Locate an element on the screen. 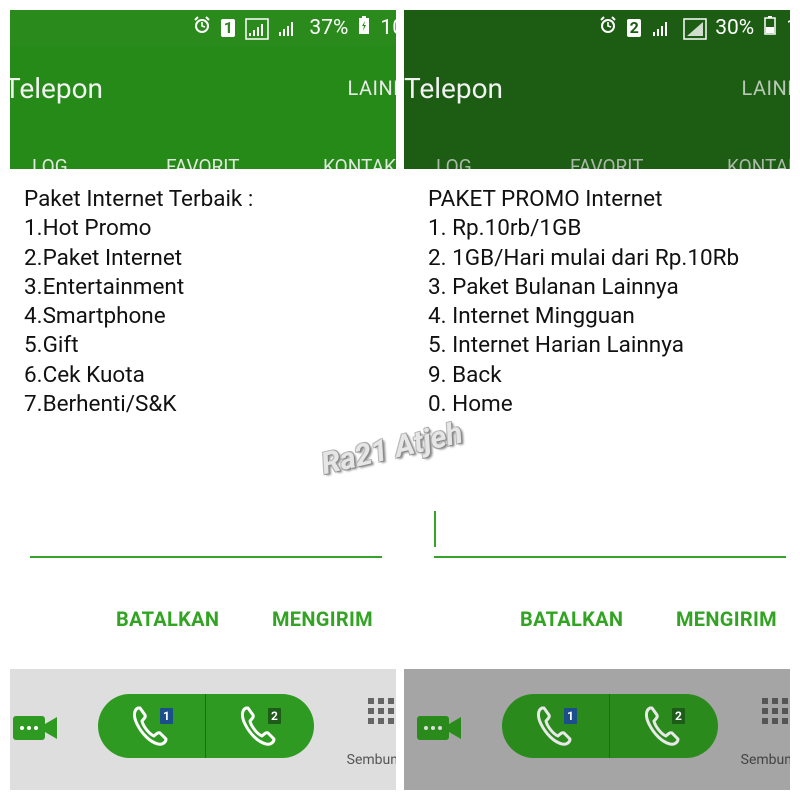 This screenshot has height=800, width=800. message-line: 4. Internet Mingguan is located at coordinates (531, 316).